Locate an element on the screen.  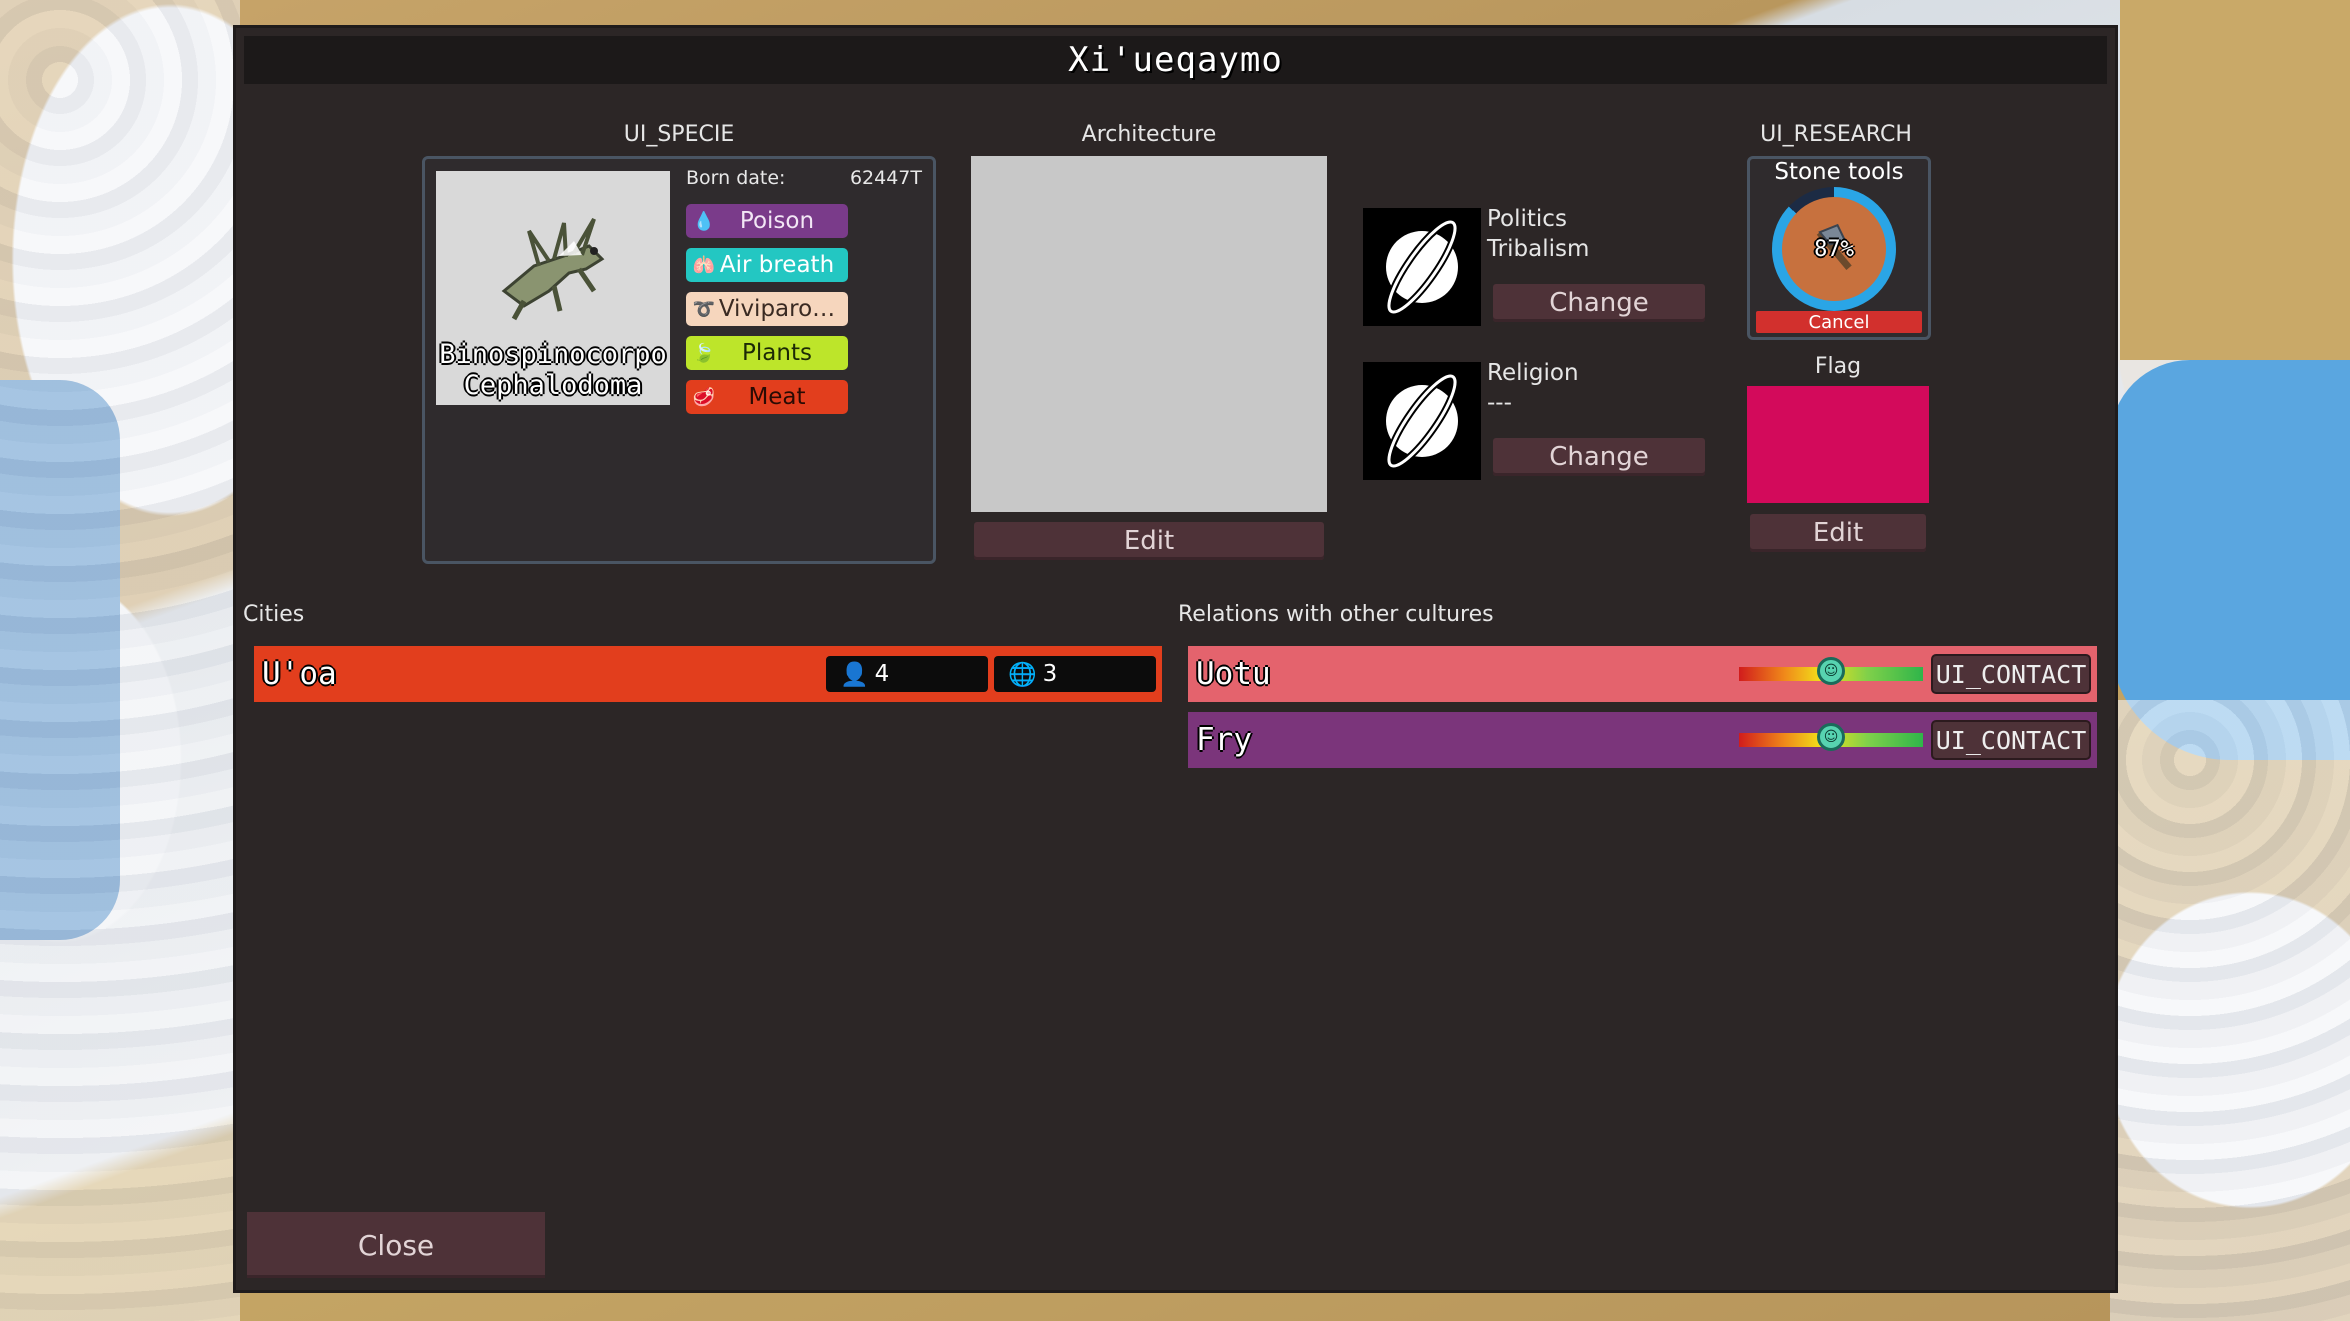
snow-forest-left is located at coordinates (120, 660).